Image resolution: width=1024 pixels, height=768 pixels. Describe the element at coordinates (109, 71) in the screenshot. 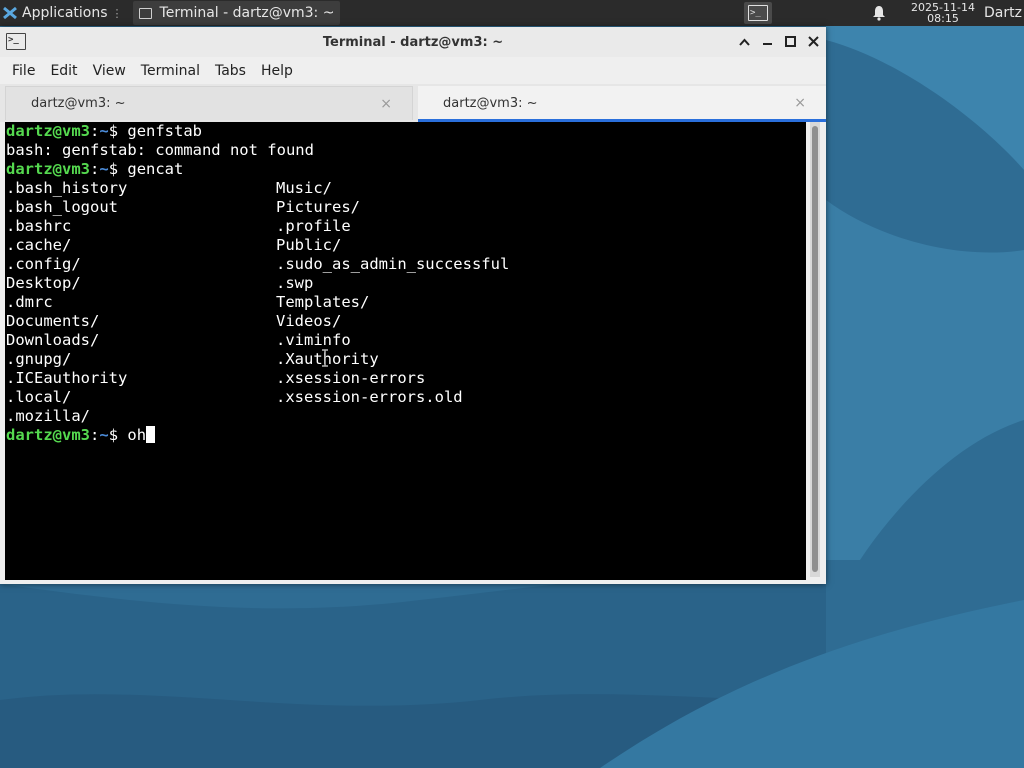

I see `menu-view: View` at that location.